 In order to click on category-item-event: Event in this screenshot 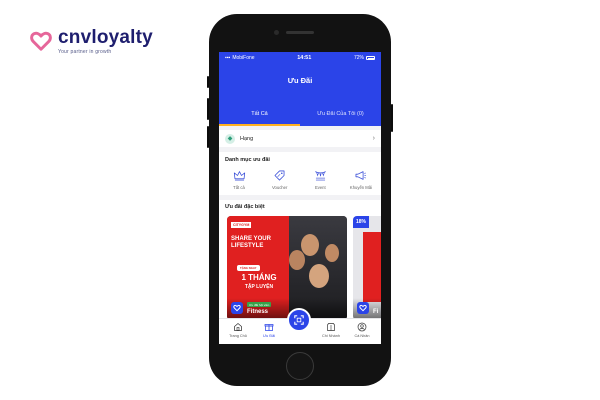, I will do `click(320, 179)`.